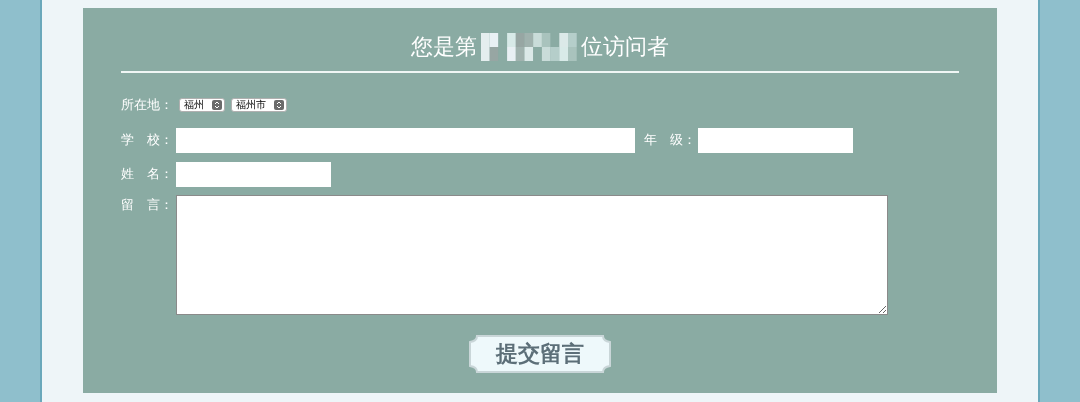 The height and width of the screenshot is (402, 1080). What do you see at coordinates (405, 140) in the screenshot?
I see `school-field` at bounding box center [405, 140].